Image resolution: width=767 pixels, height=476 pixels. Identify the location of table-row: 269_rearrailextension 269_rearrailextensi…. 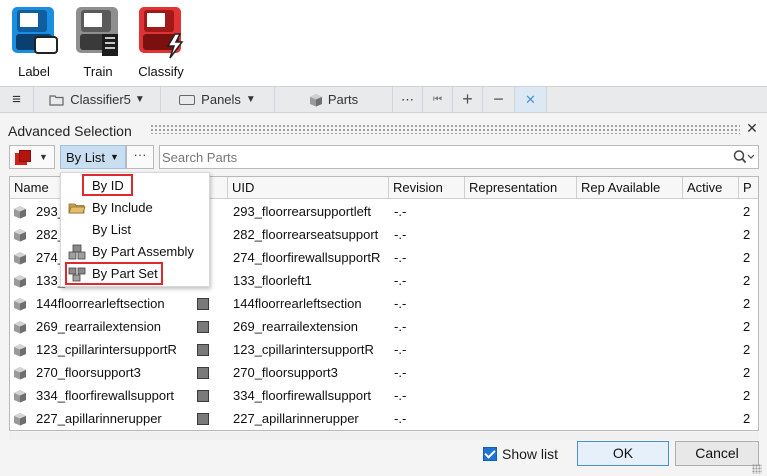
(384, 326).